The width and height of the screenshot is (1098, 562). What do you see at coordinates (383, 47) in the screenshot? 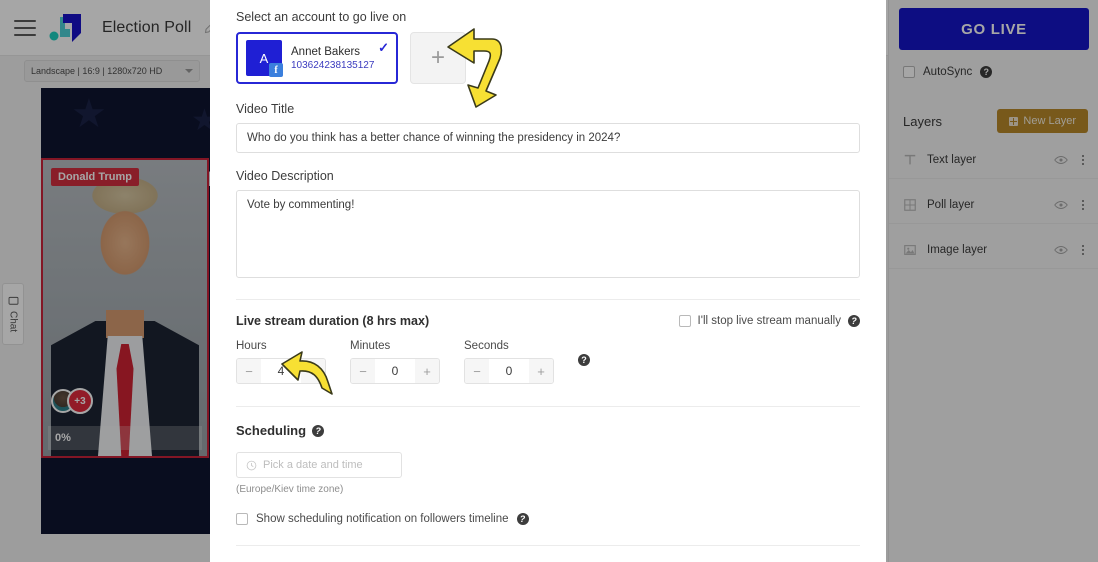
I see `check-icon: ✓` at bounding box center [383, 47].